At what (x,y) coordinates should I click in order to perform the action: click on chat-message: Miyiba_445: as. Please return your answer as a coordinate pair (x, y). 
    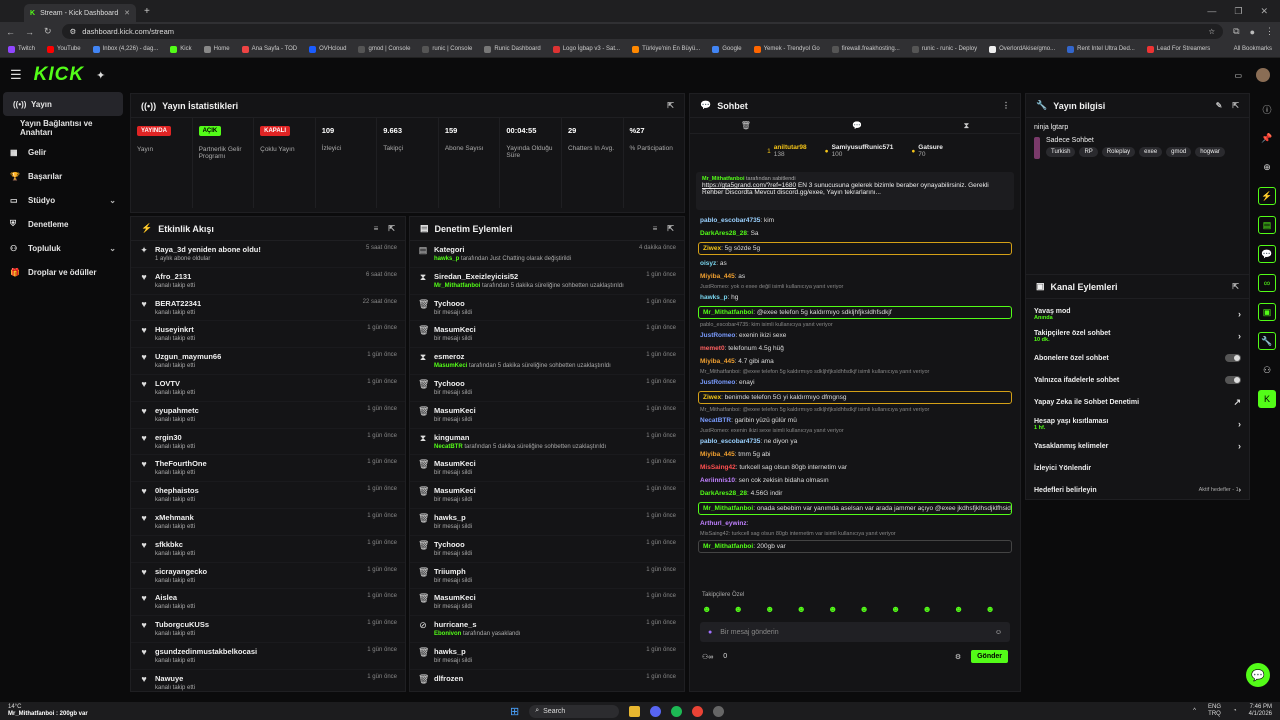
    Looking at the image, I should click on (855, 276).